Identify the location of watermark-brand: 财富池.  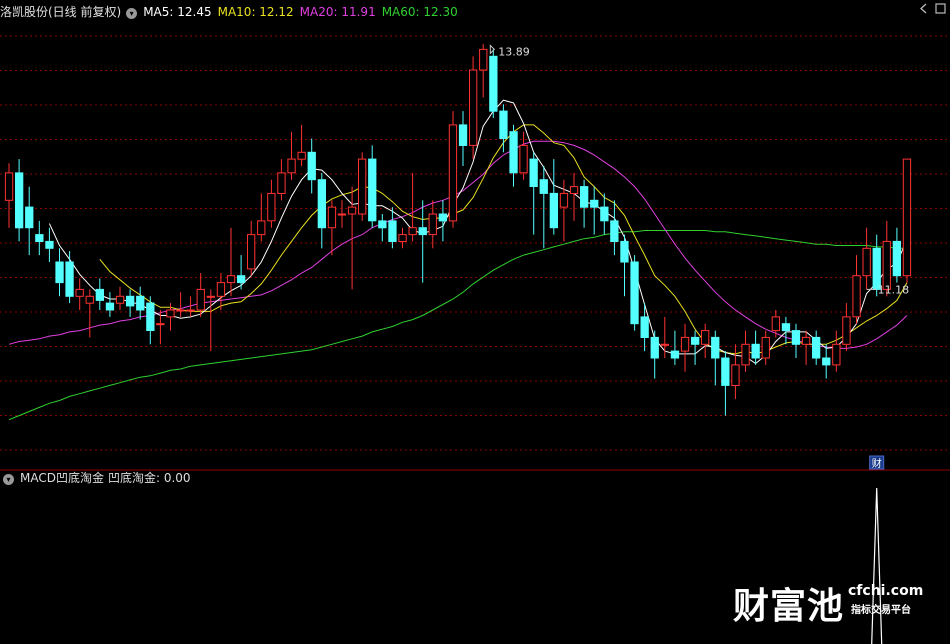
(789, 606).